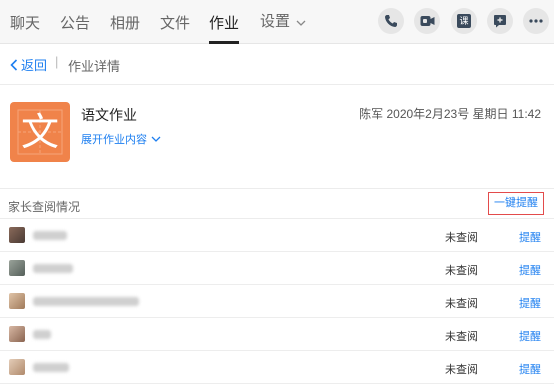 This screenshot has width=554, height=389. I want to click on parent-read-status-header: 家长查阅情况 一键提醒, so click(277, 203).